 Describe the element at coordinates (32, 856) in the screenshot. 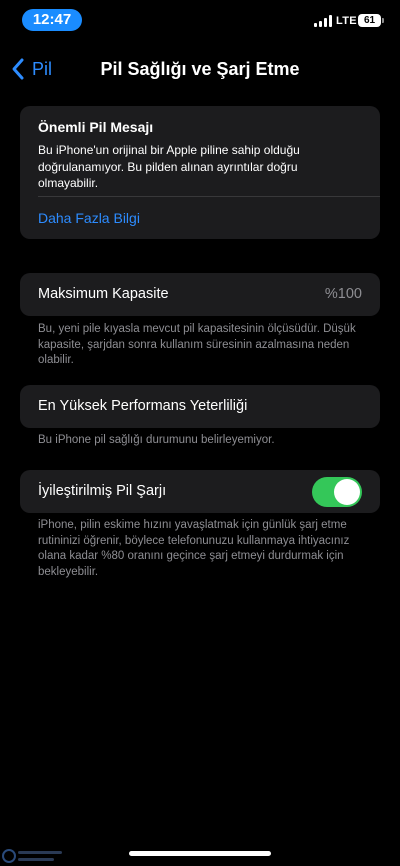

I see `watermark-logo` at that location.